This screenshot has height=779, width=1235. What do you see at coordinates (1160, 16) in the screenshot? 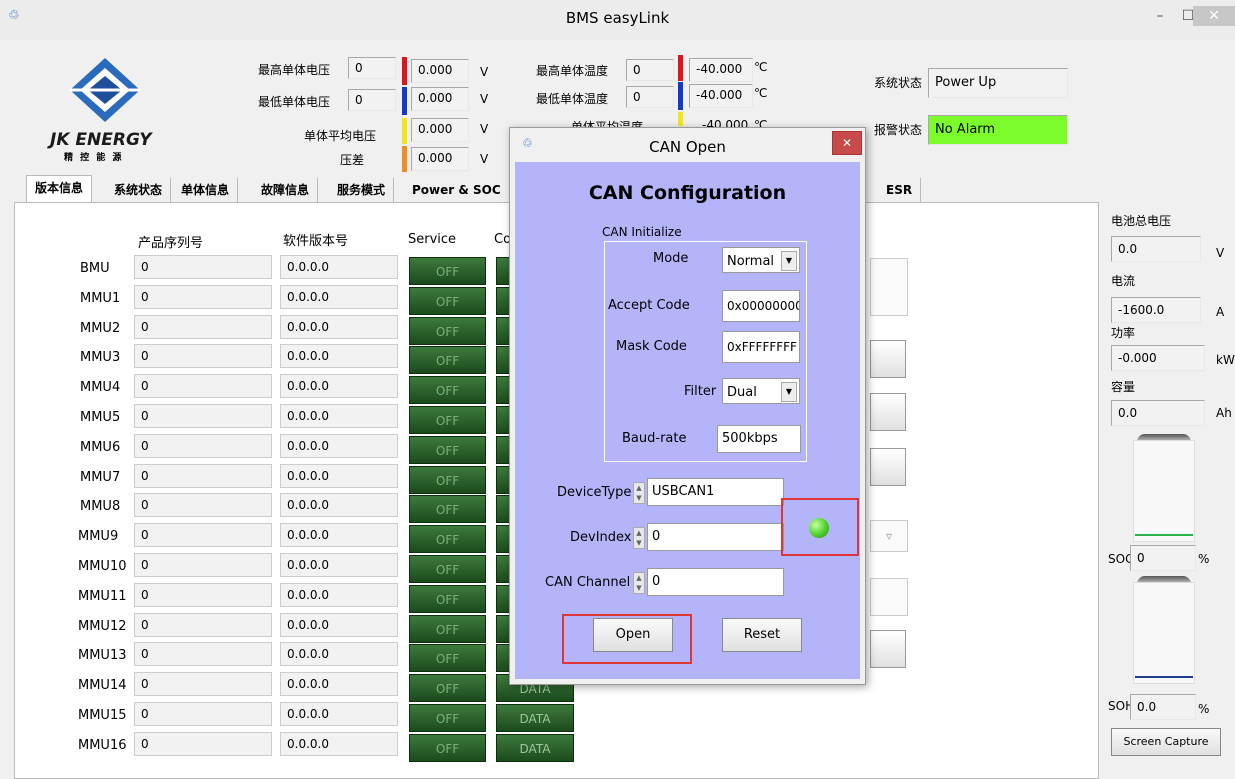
I see `minimize-button: –` at bounding box center [1160, 16].